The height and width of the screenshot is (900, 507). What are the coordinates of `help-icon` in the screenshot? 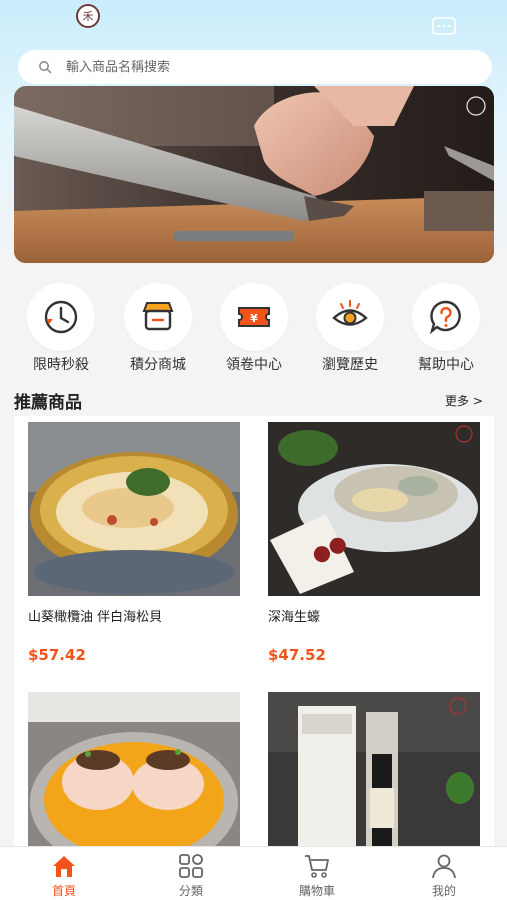 It's located at (445, 317).